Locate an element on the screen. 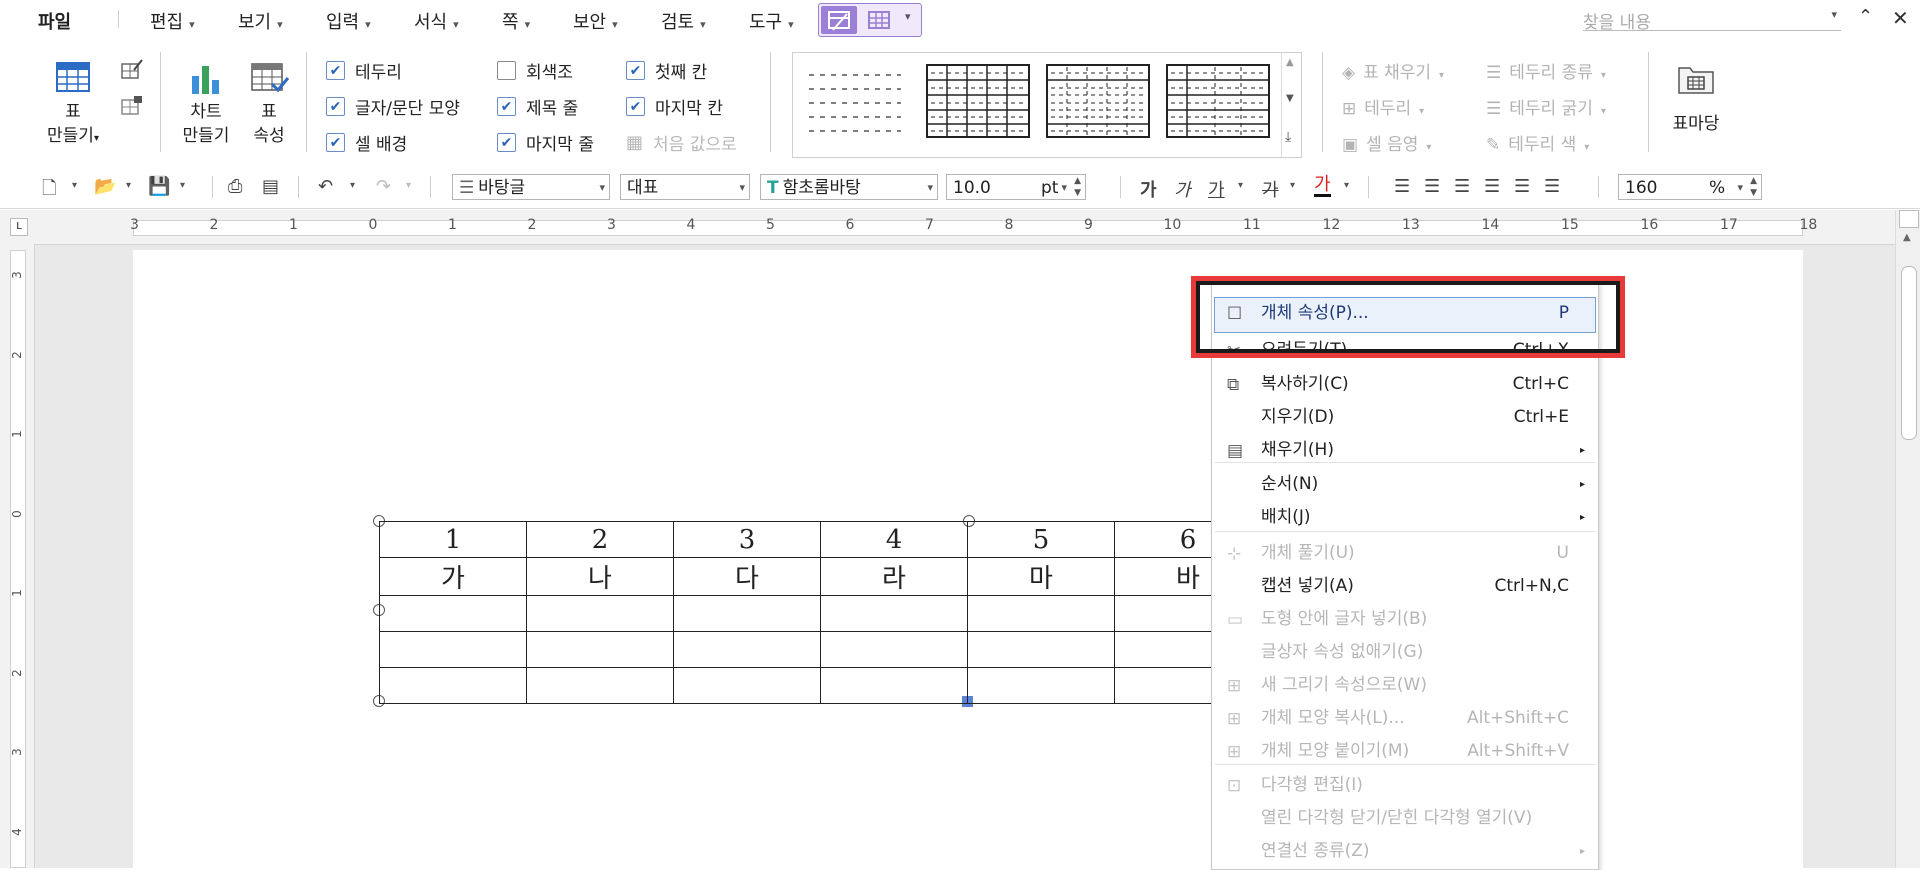  checkbox-border: ✔ 테두리 is located at coordinates (364, 70).